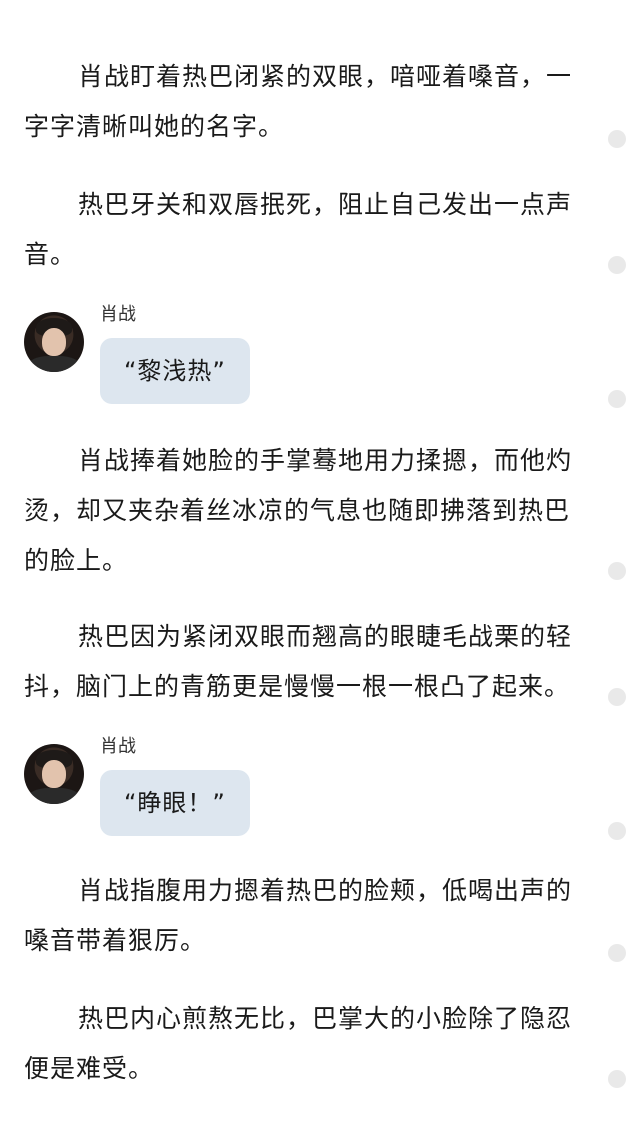 This screenshot has width=640, height=1138. I want to click on chat-message: 肖战 “睁眼！”, so click(304, 786).